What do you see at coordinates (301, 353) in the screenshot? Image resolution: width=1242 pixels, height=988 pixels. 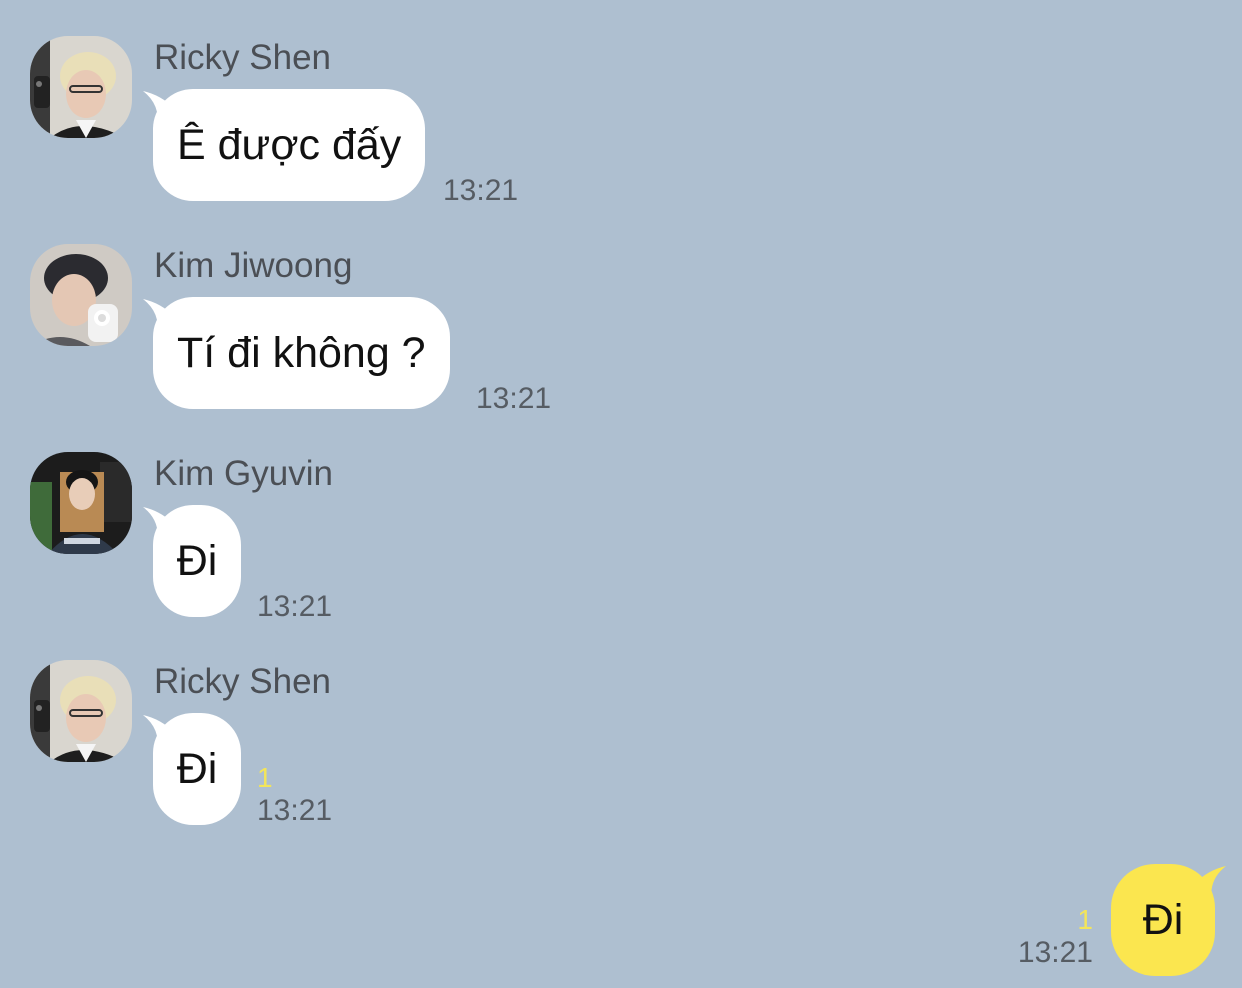 I see `message-bubble: Tí đi không ?` at bounding box center [301, 353].